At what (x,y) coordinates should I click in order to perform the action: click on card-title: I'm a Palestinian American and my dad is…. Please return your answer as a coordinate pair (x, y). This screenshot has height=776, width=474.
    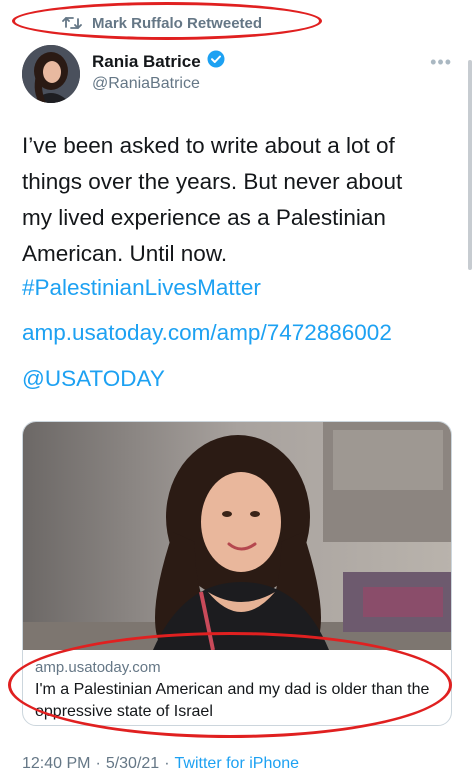
    Looking at the image, I should click on (232, 700).